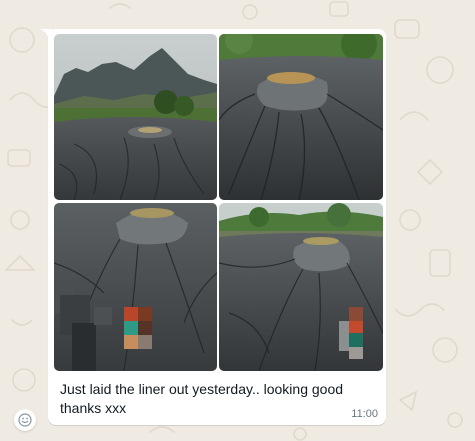 The width and height of the screenshot is (475, 441). I want to click on reaction-smiley-icon, so click(25, 420).